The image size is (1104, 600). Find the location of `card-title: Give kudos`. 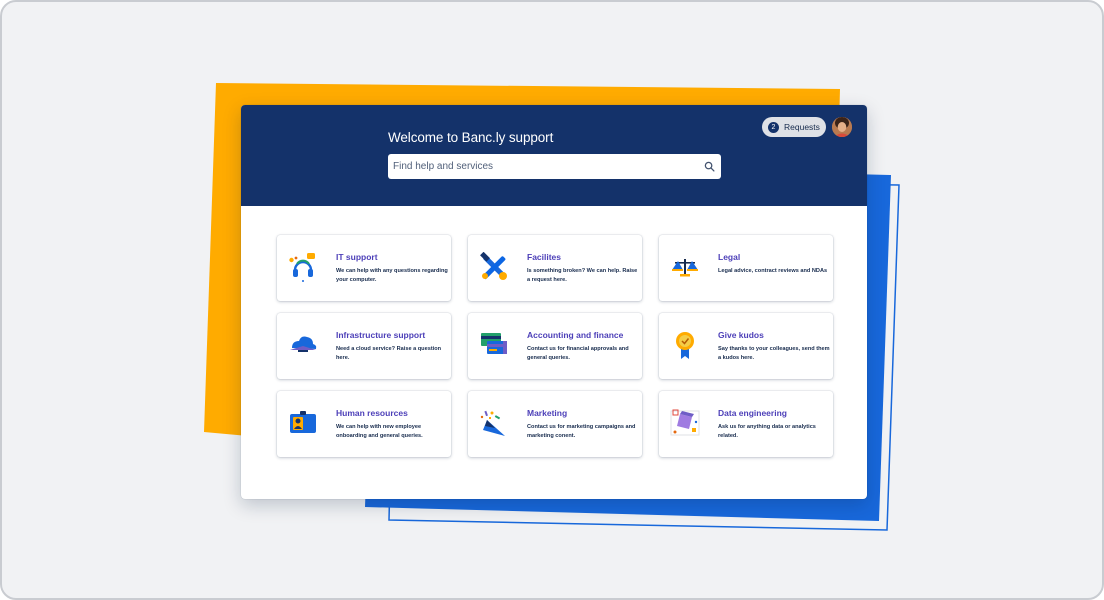

card-title: Give kudos is located at coordinates (741, 335).